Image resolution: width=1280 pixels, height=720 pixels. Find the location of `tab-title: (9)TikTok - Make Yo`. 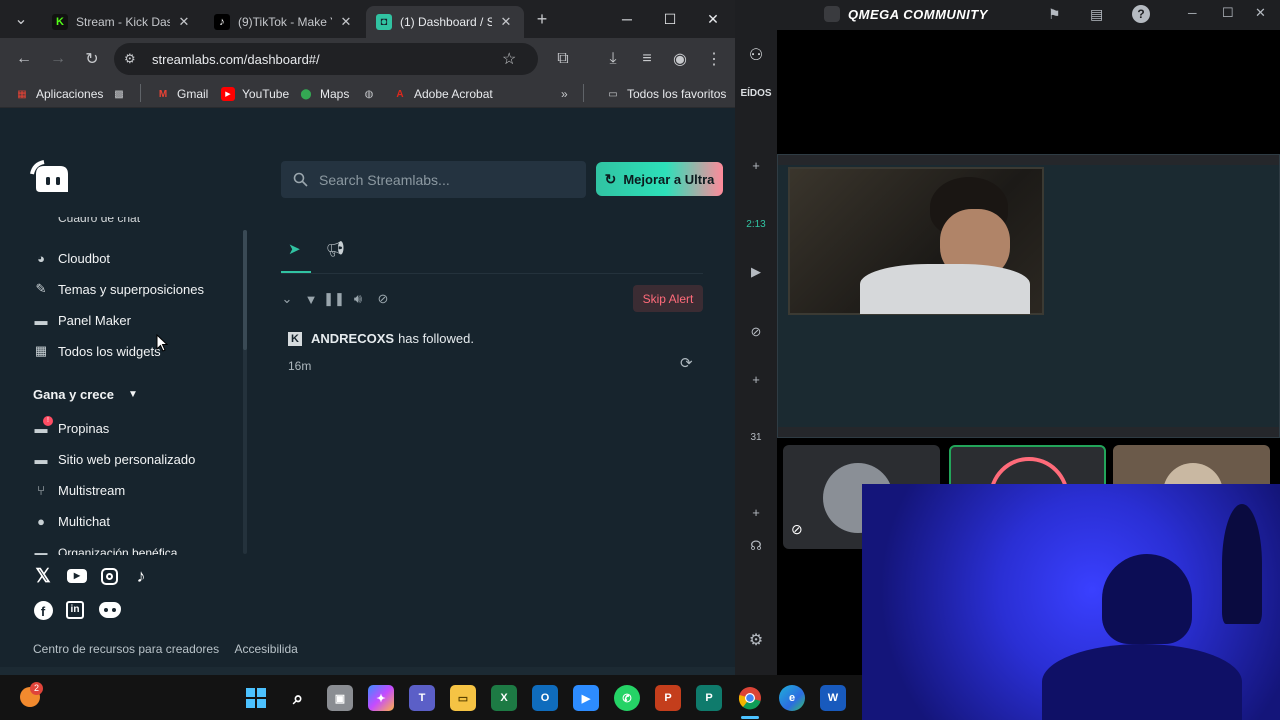

tab-title: (9)TikTok - Make Yo is located at coordinates (285, 22).